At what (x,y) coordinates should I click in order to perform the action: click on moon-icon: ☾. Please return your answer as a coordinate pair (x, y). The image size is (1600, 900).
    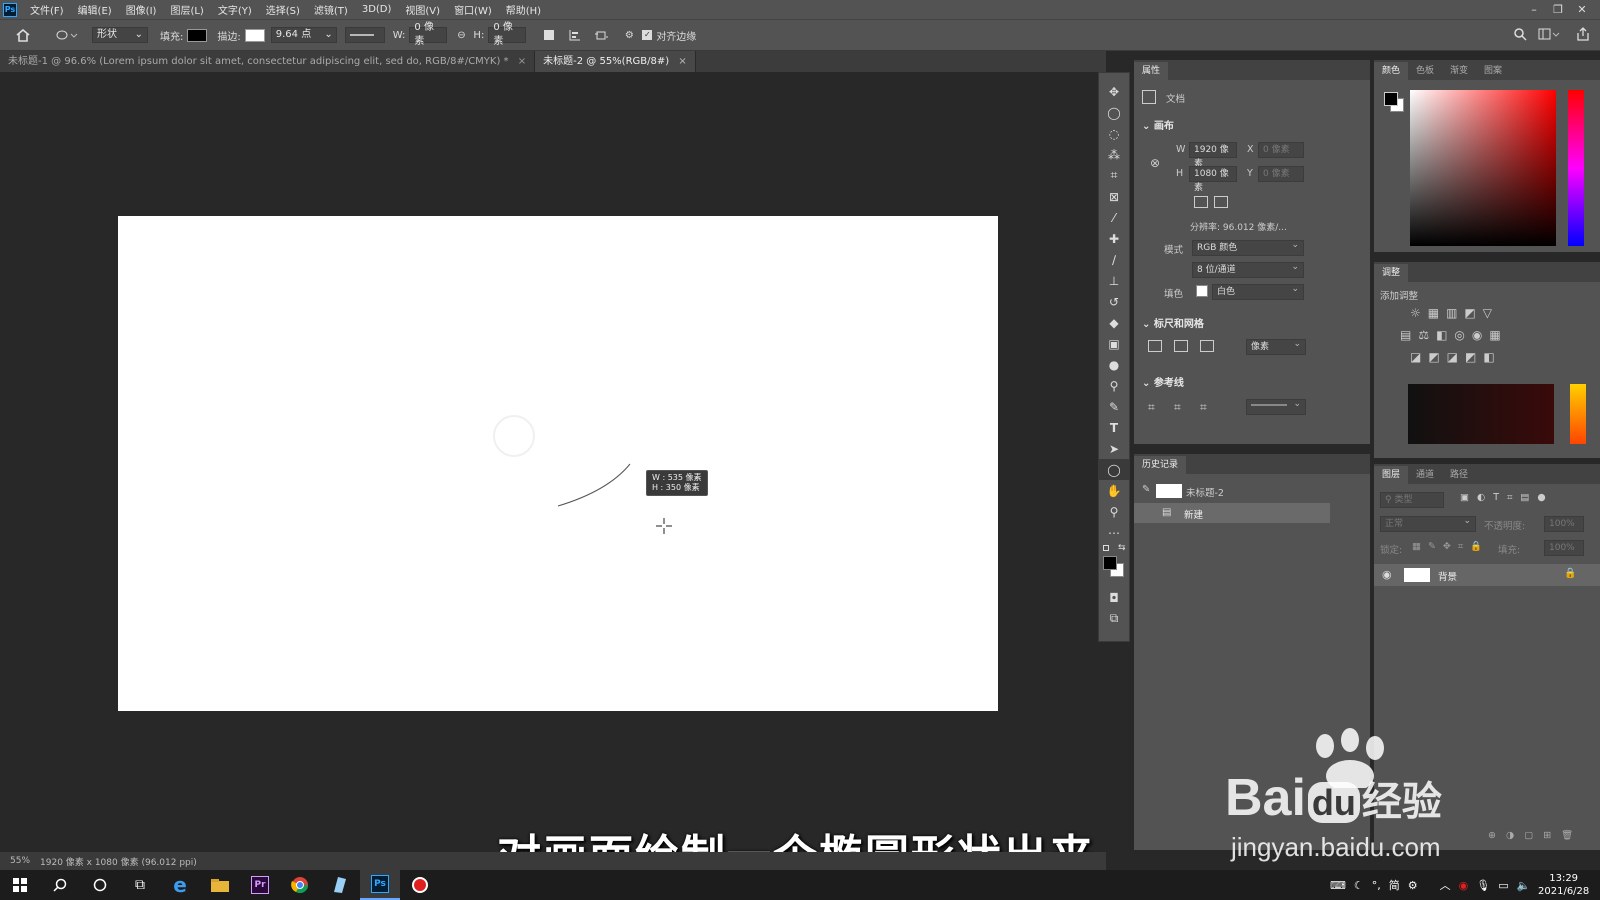
    Looking at the image, I should click on (1359, 885).